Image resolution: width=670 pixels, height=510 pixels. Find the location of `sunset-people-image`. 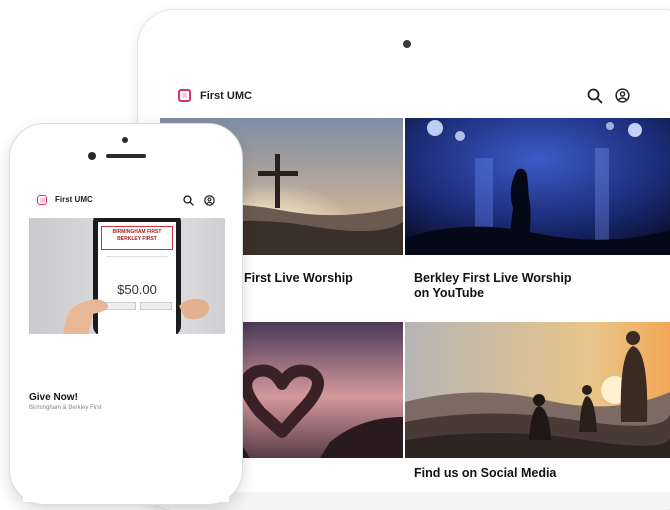

sunset-people-image is located at coordinates (537, 390).